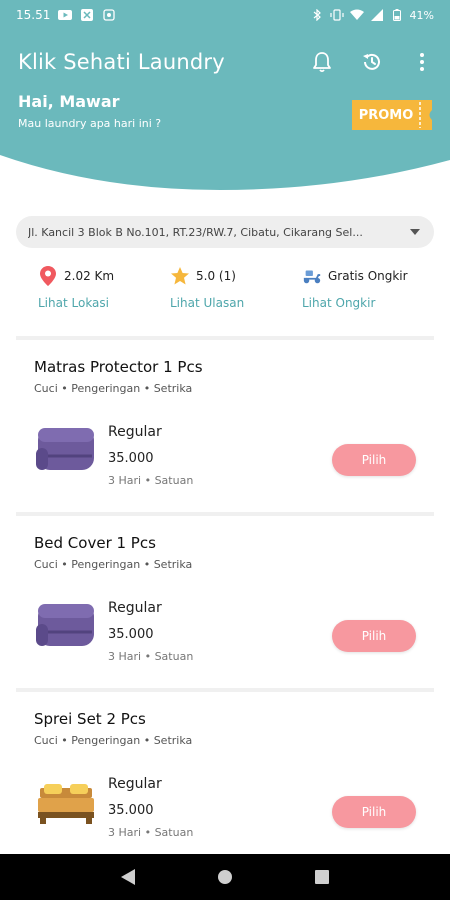 The image size is (450, 900). Describe the element at coordinates (355, 303) in the screenshot. I see `view-shipping-link: Lihat Ongkir` at that location.